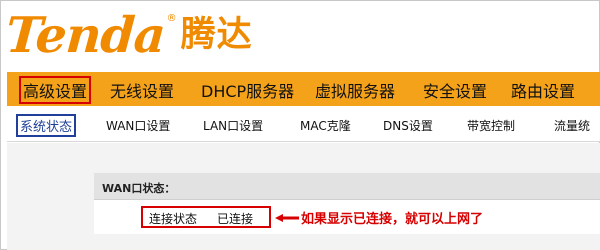 The width and height of the screenshot is (600, 250). Describe the element at coordinates (46, 125) in the screenshot. I see `sub-nav-system-status: 系统状态` at that location.